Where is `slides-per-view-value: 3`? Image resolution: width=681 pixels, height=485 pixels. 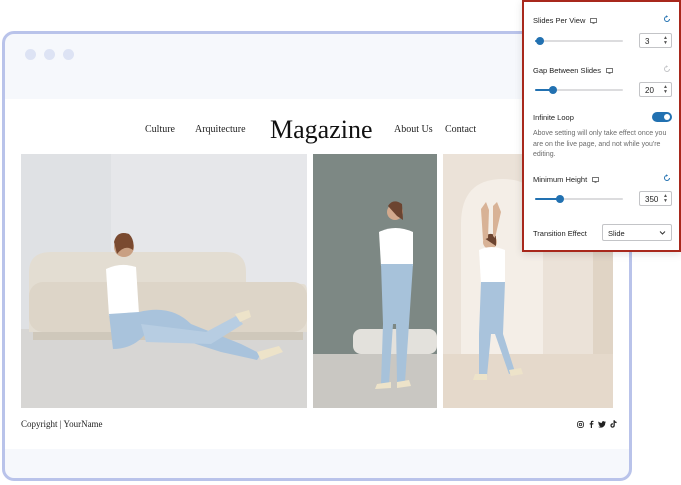
slides-per-view-value: 3 is located at coordinates (647, 41).